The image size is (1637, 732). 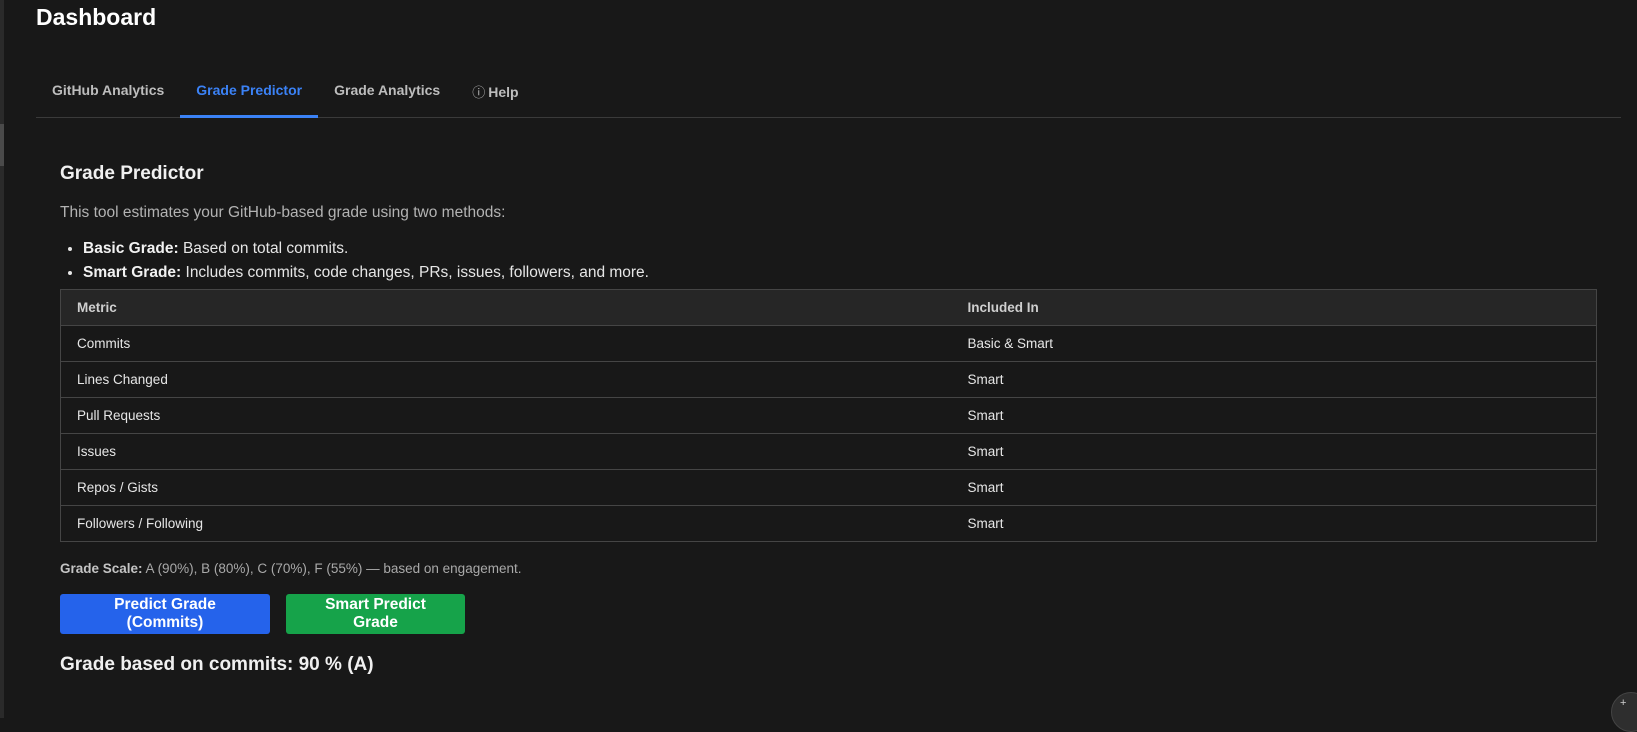 I want to click on floating-action-button: +, so click(x=1624, y=712).